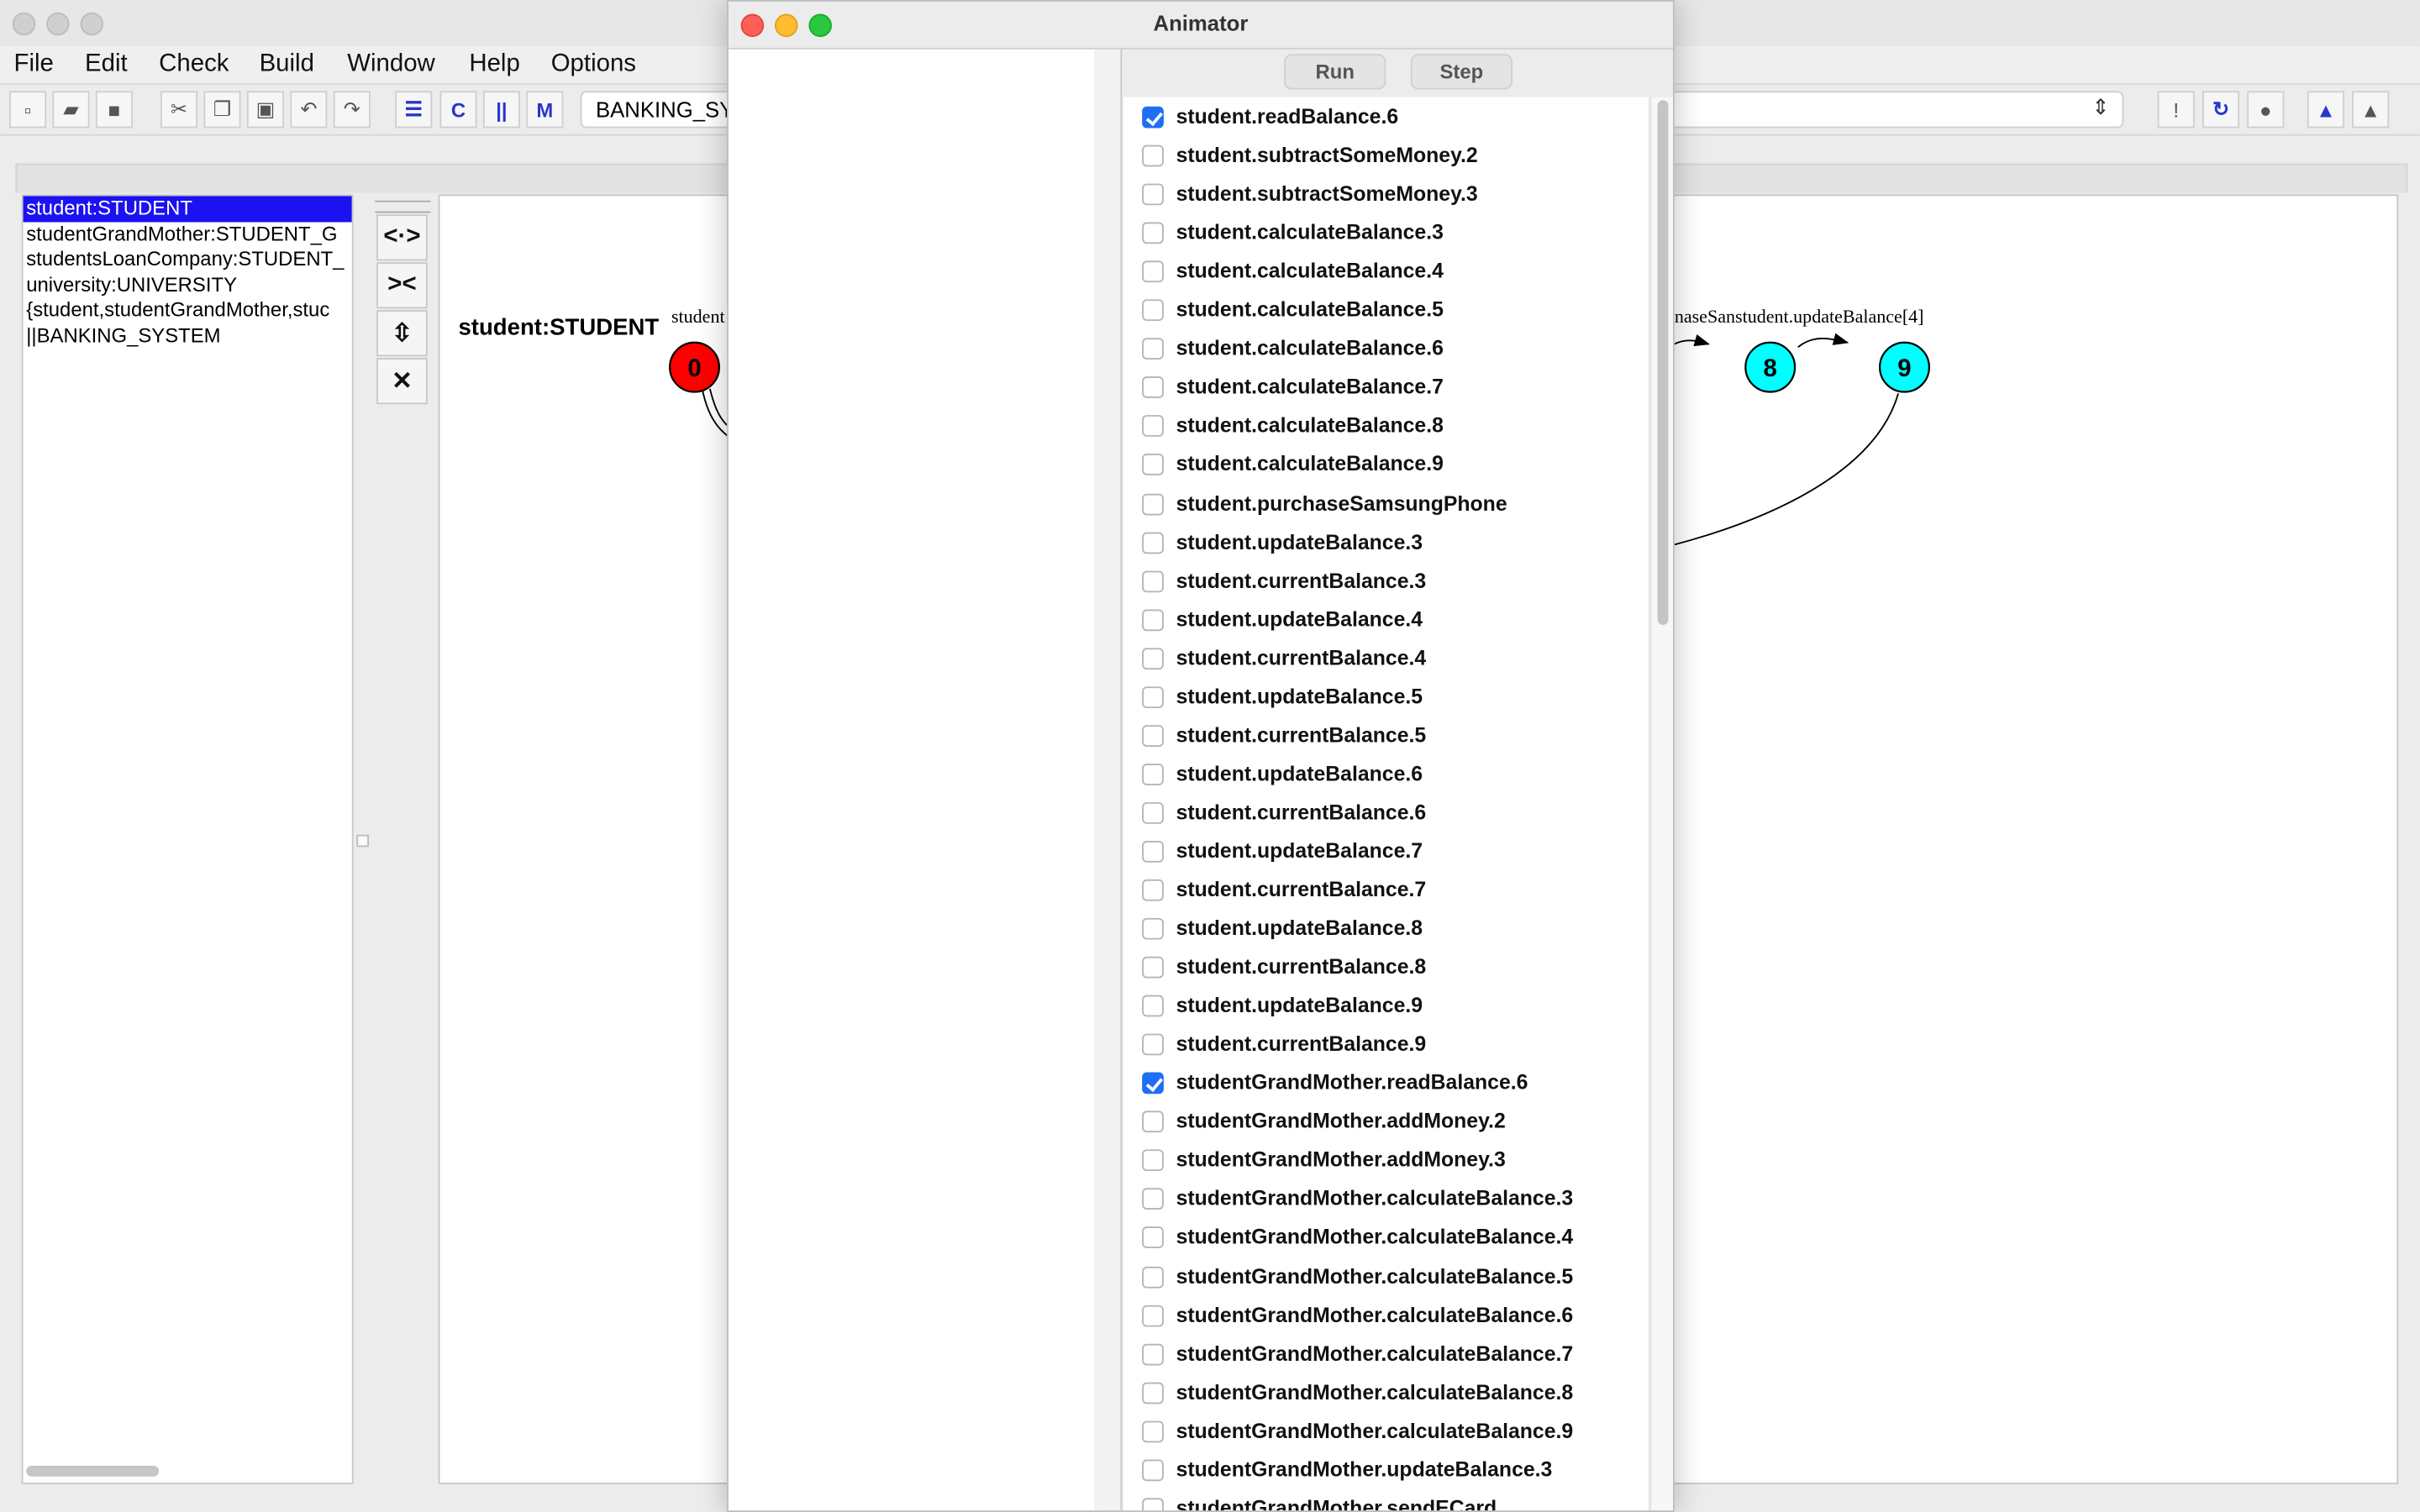  Describe the element at coordinates (1385, 620) in the screenshot. I see `action-row: student.updateBalance.4` at that location.